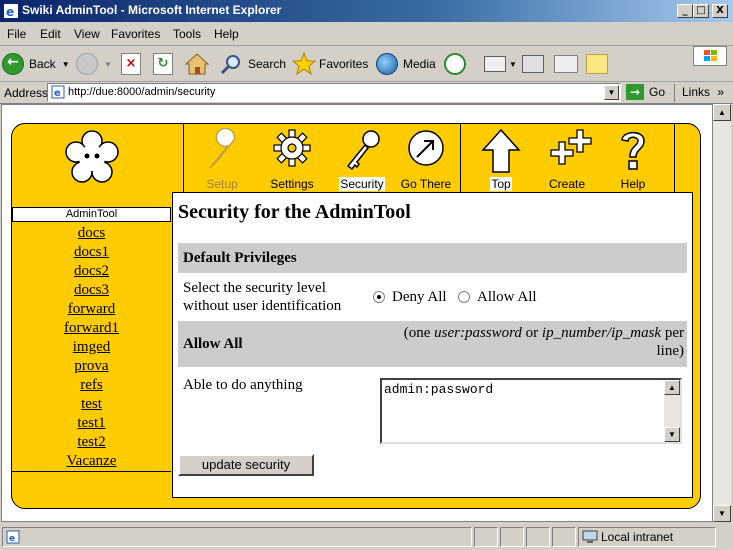 This screenshot has width=733, height=550. Describe the element at coordinates (334, 92) in the screenshot. I see `address-input: e http://due:8000/admin/security ▼` at that location.